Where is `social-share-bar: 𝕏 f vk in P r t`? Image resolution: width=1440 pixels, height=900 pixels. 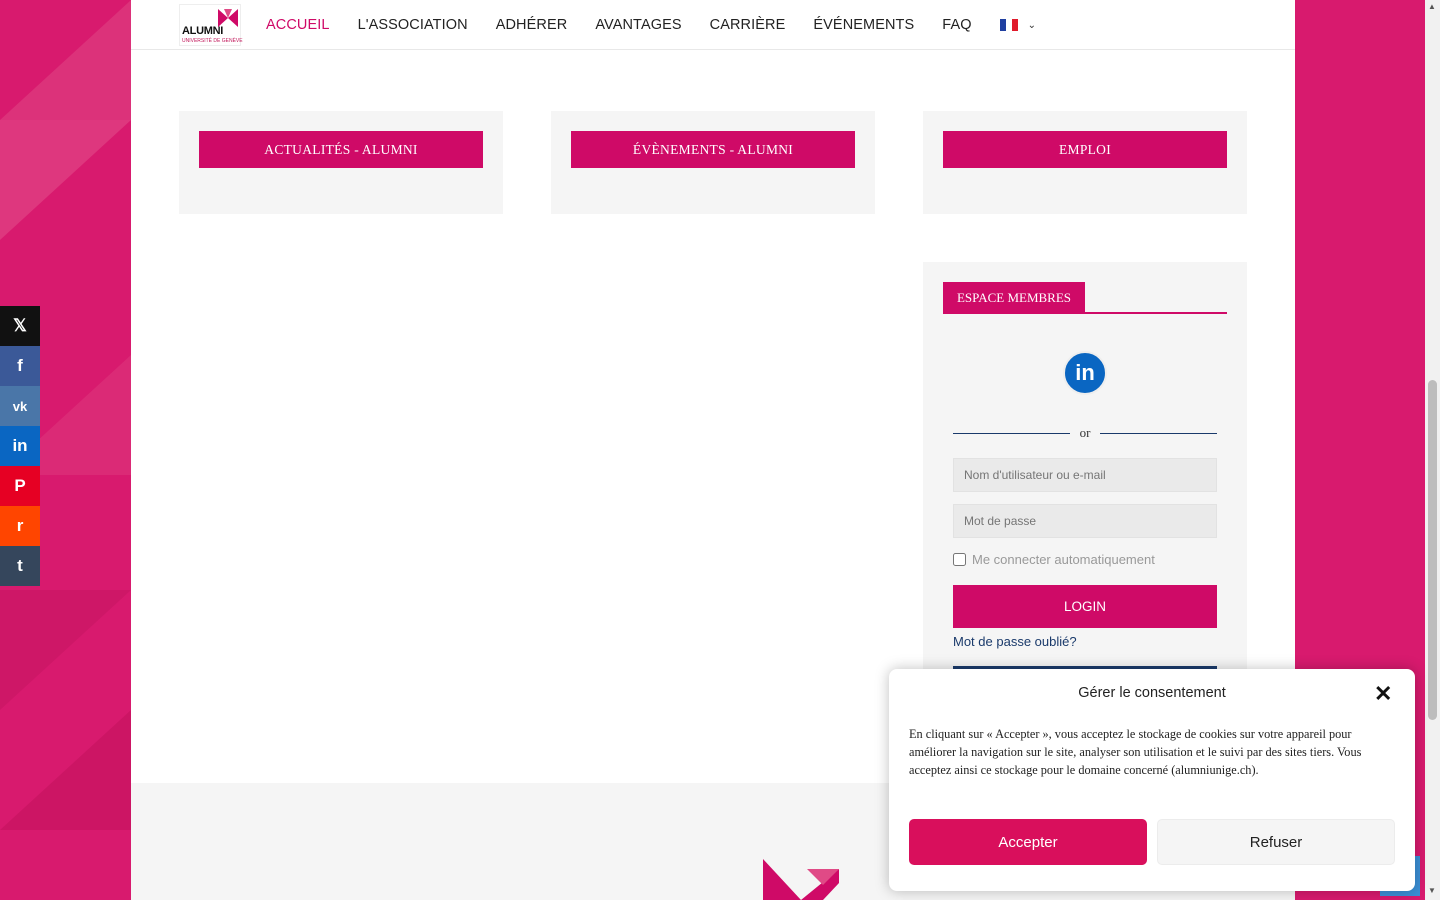
social-share-bar: 𝕏 f vk in P r t is located at coordinates (20, 446).